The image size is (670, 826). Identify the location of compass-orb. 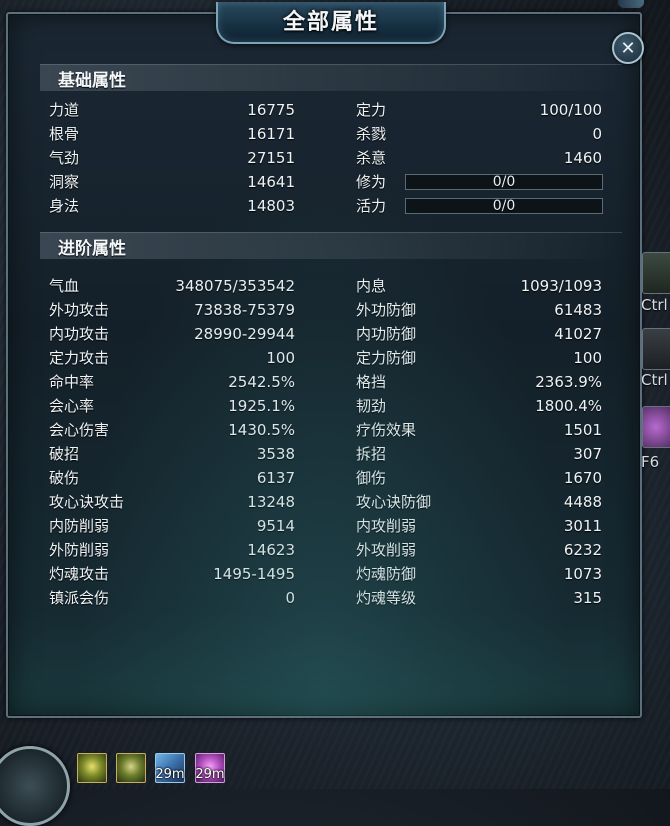
(35, 786).